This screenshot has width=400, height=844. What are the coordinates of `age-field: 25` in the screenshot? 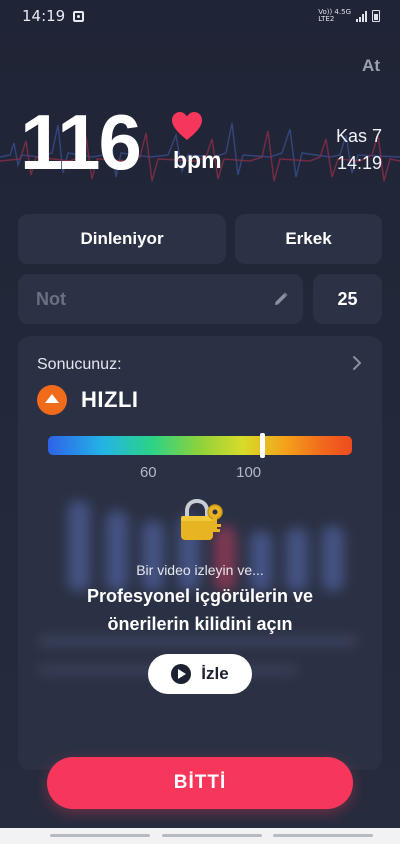 It's located at (347, 299).